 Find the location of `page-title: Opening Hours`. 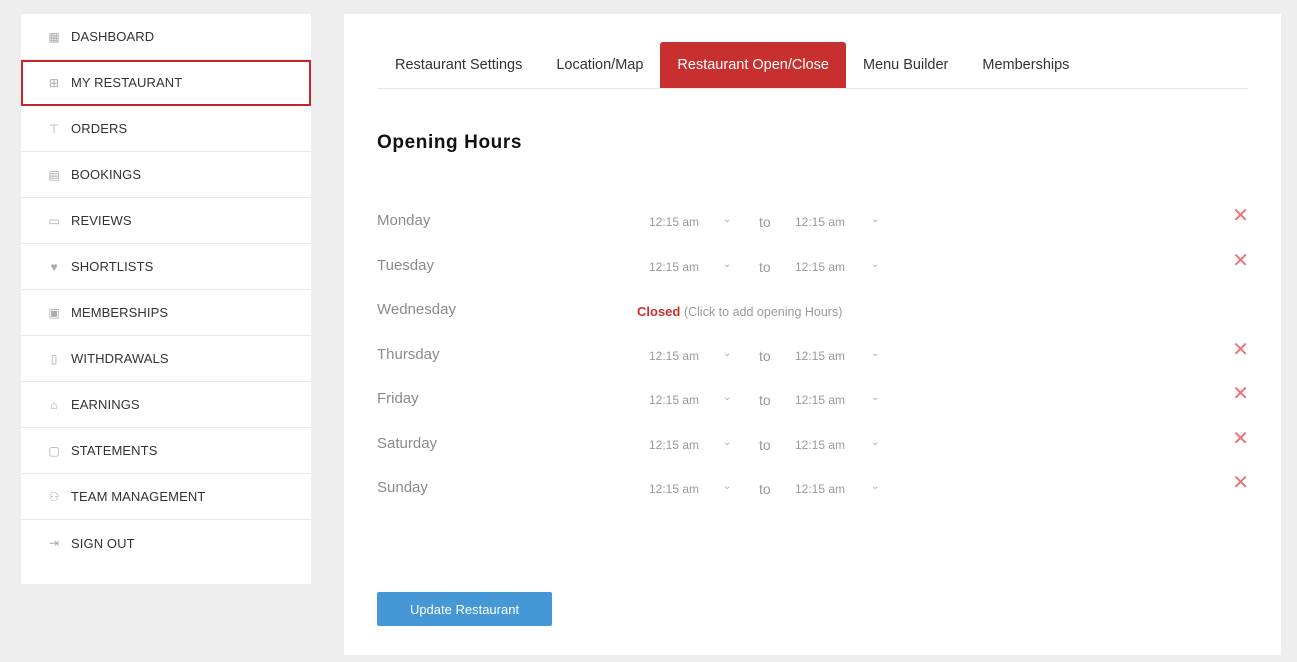

page-title: Opening Hours is located at coordinates (450, 142).